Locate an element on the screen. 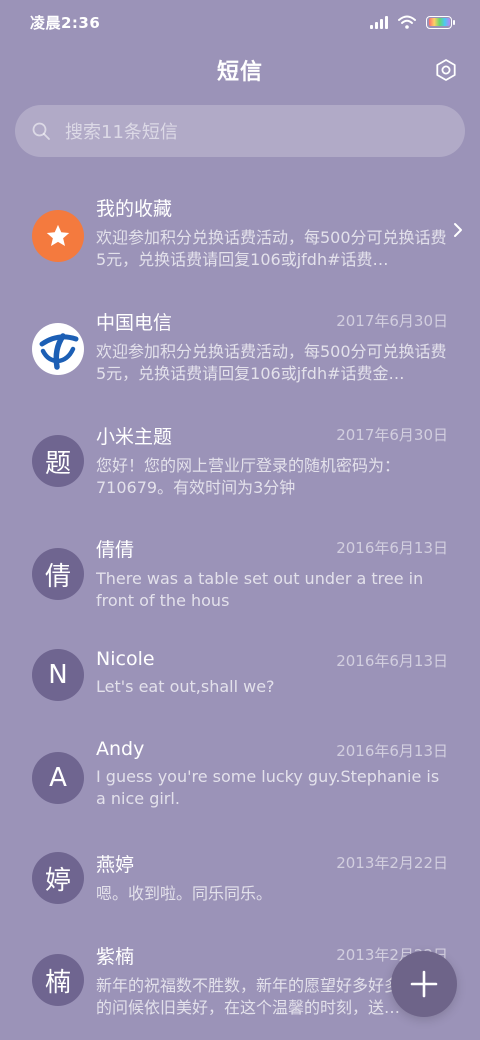 The image size is (480, 1040). message-preview: 您好！您的网上营业厅登录的随机密码为：710679。有效时间为3分钟 is located at coordinates (248, 476).